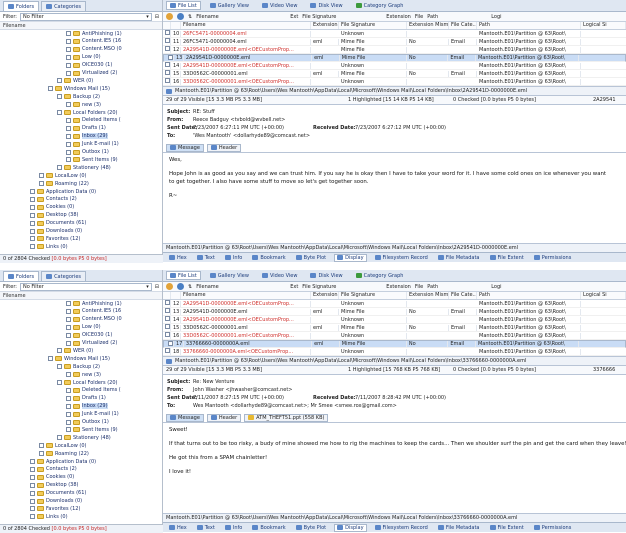  I want to click on tab-filesystem-record: Filesystem Record, so click(401, 258).